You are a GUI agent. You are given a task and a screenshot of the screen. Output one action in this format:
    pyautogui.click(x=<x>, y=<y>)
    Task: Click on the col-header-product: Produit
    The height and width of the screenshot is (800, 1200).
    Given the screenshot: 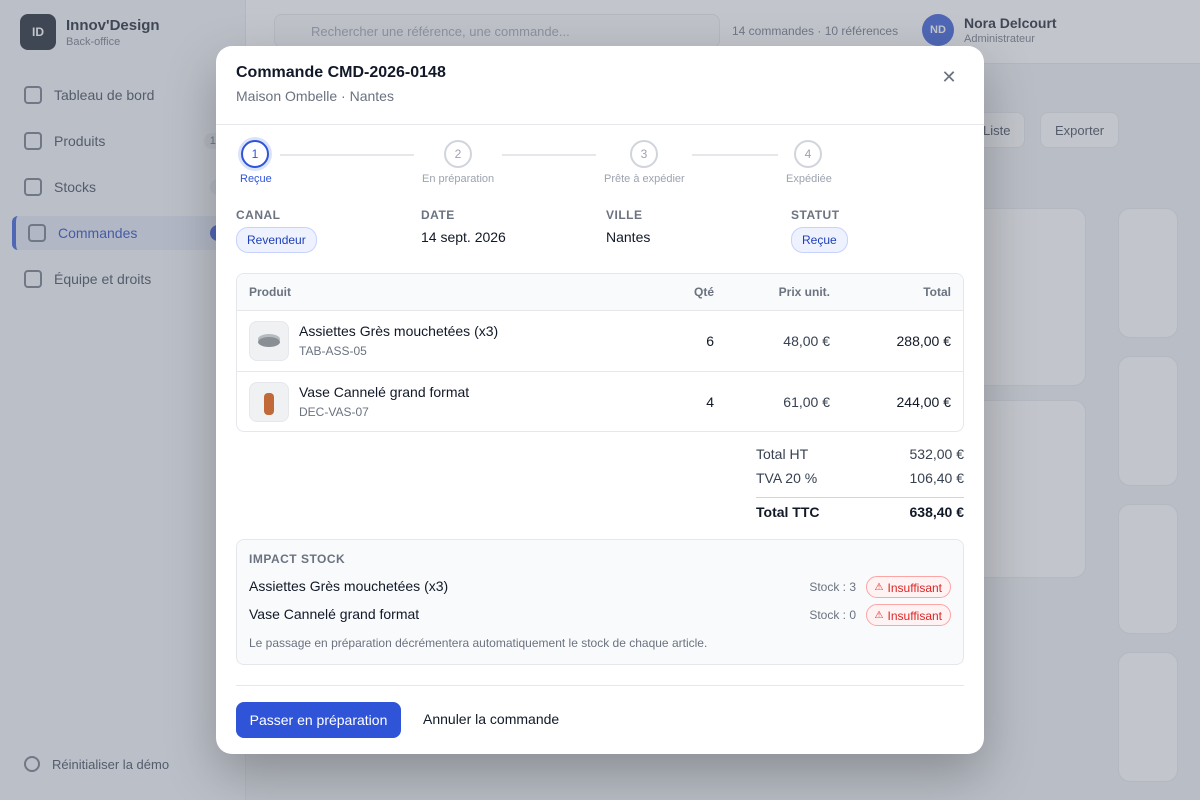 What is the action you would take?
    pyautogui.click(x=270, y=292)
    